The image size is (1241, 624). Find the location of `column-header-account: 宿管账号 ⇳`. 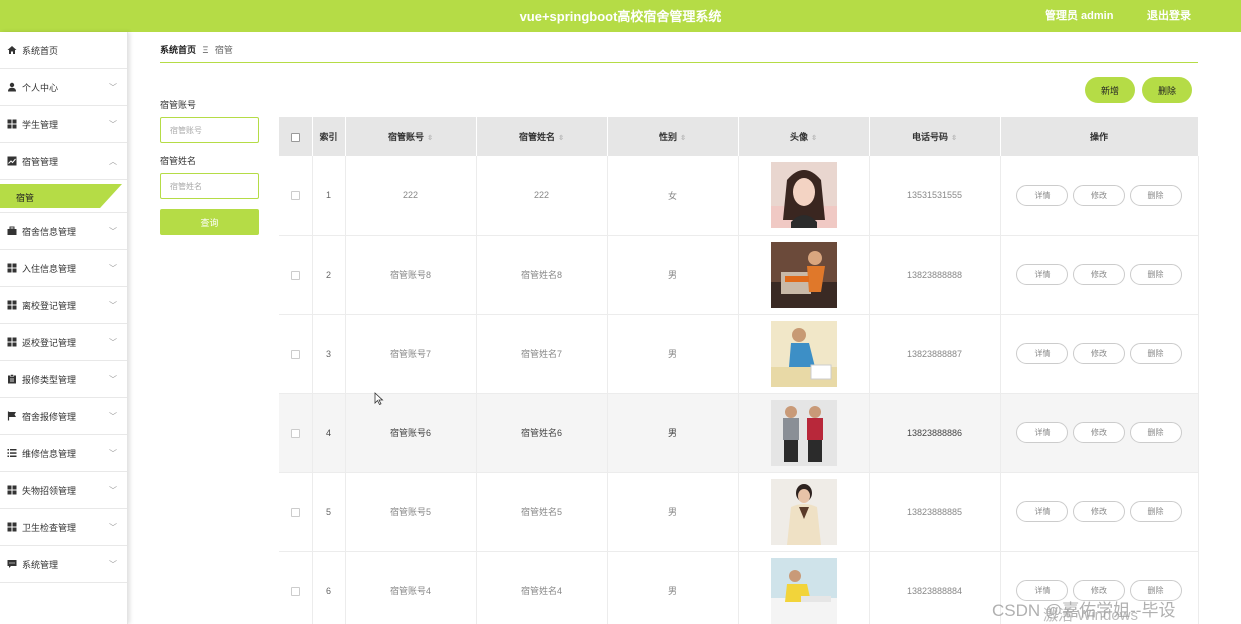

column-header-account: 宿管账号 ⇳ is located at coordinates (411, 136).